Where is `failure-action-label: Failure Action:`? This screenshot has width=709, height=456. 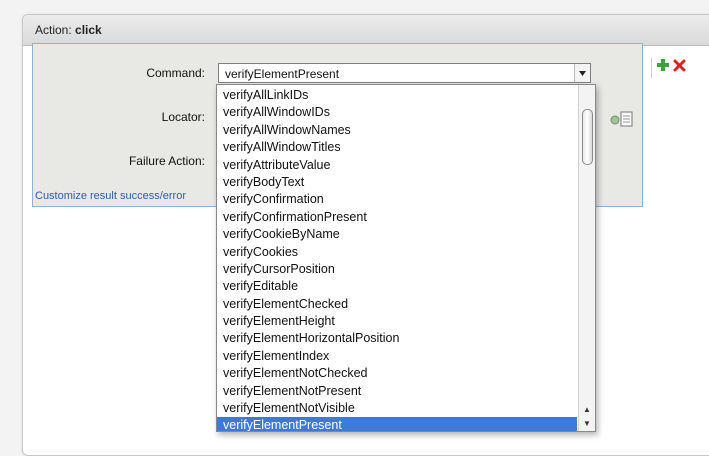 failure-action-label: Failure Action: is located at coordinates (166, 161).